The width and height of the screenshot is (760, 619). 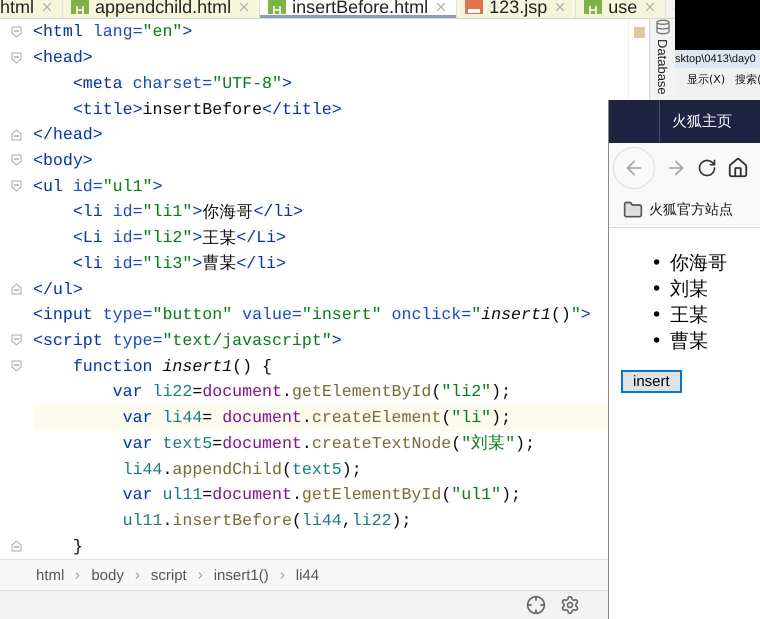 I want to click on breadcrumb: body, so click(x=107, y=575).